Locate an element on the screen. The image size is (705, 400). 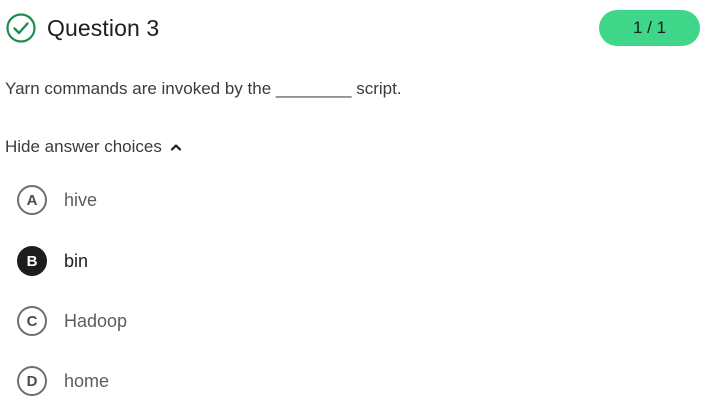
answer-choice-d: D home is located at coordinates (63, 381).